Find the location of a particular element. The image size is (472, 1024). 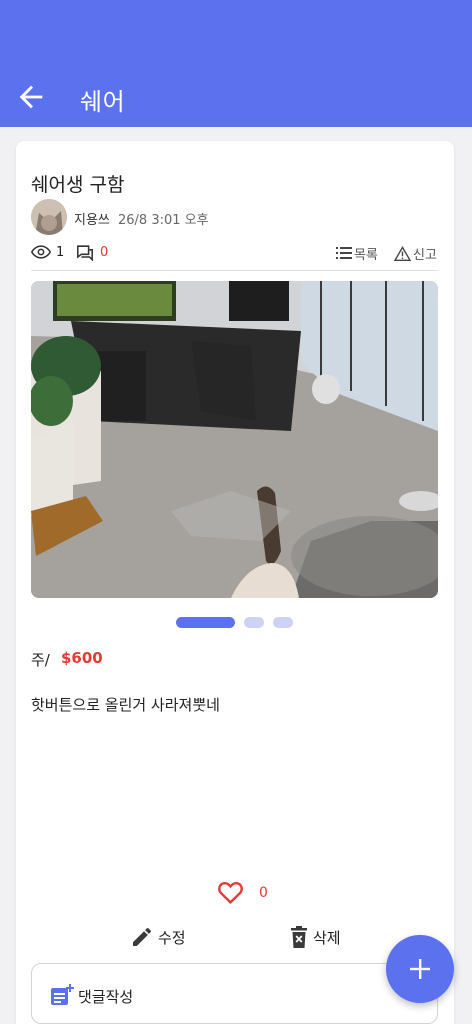

page-title: 쉐어 is located at coordinates (103, 102).